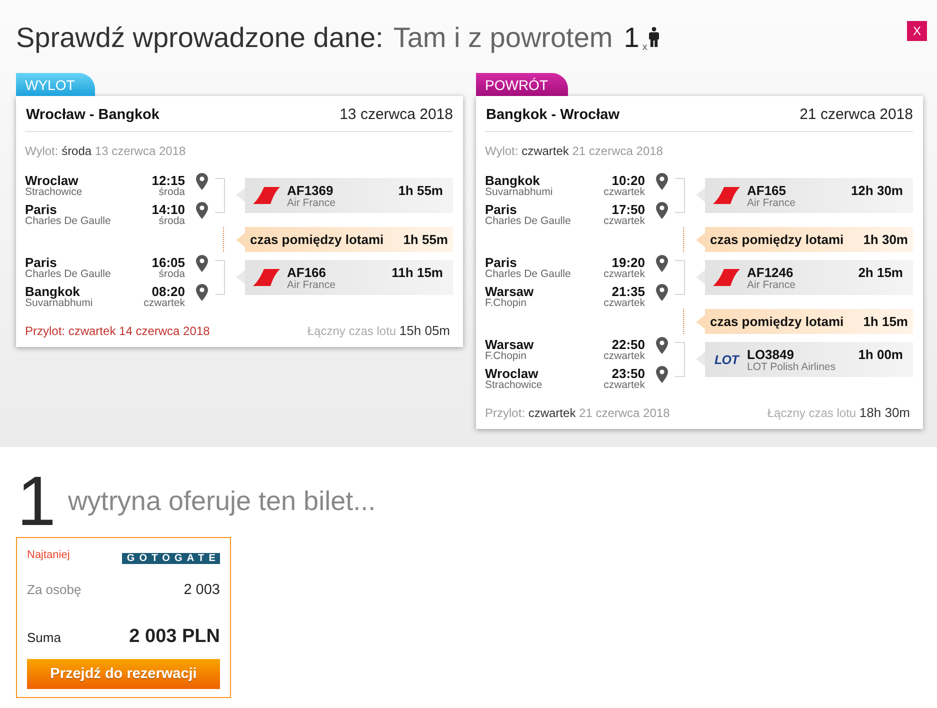 The image size is (937, 708). Describe the element at coordinates (885, 239) in the screenshot. I see `layover-duration: 1h 30m` at that location.